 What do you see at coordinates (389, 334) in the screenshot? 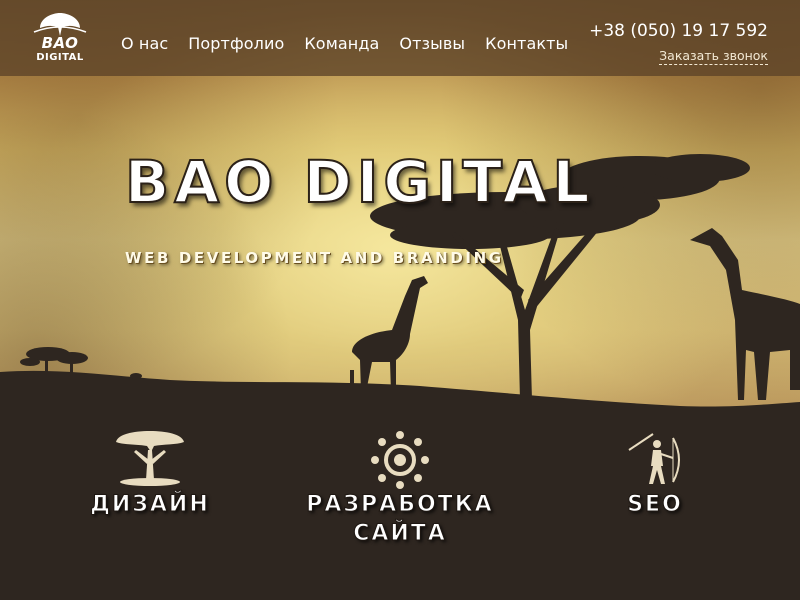
I see `giraffe-small` at bounding box center [389, 334].